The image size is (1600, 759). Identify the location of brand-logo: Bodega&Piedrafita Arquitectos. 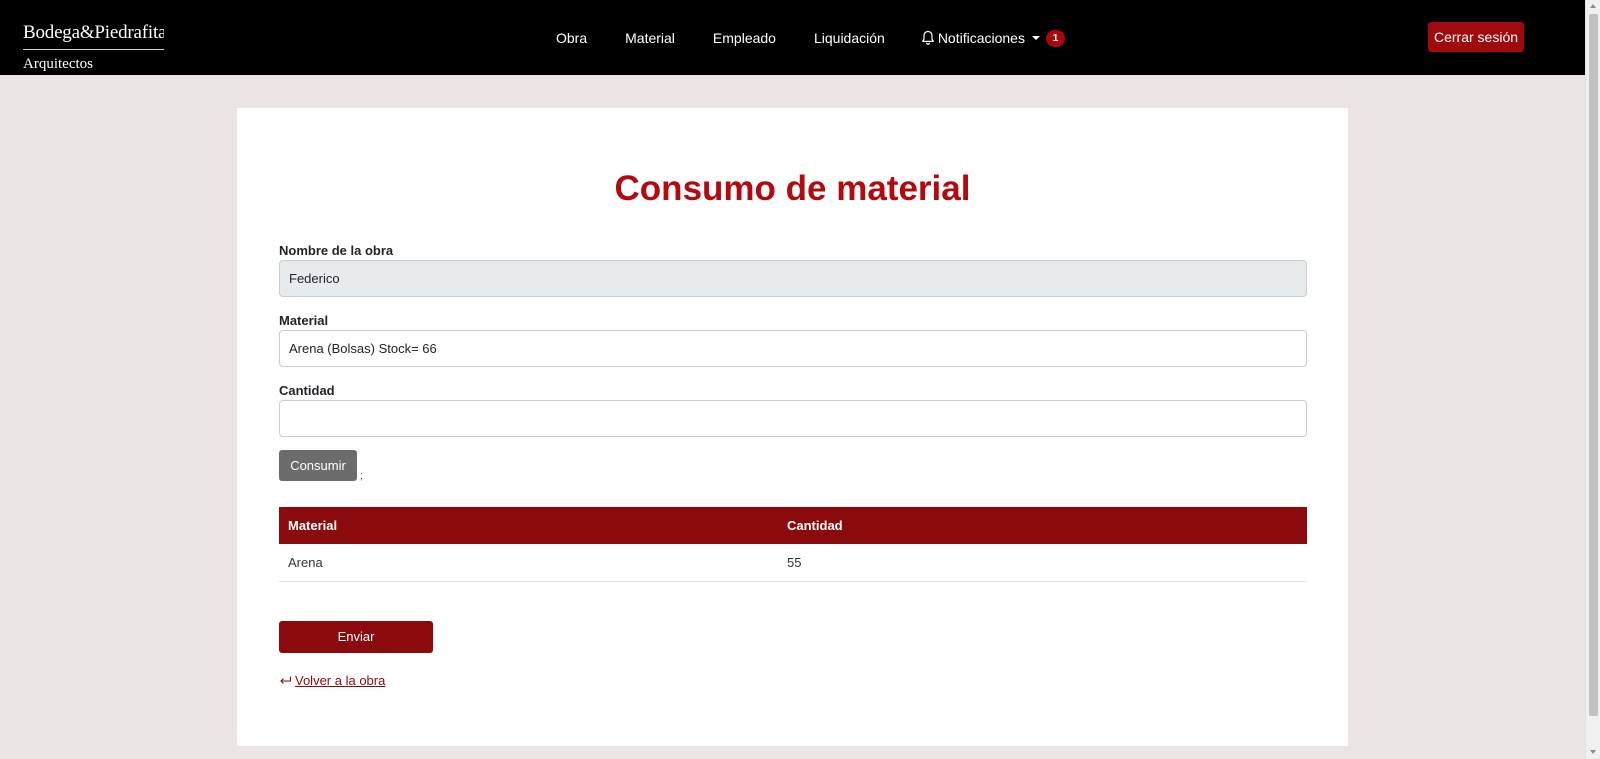
(93, 48).